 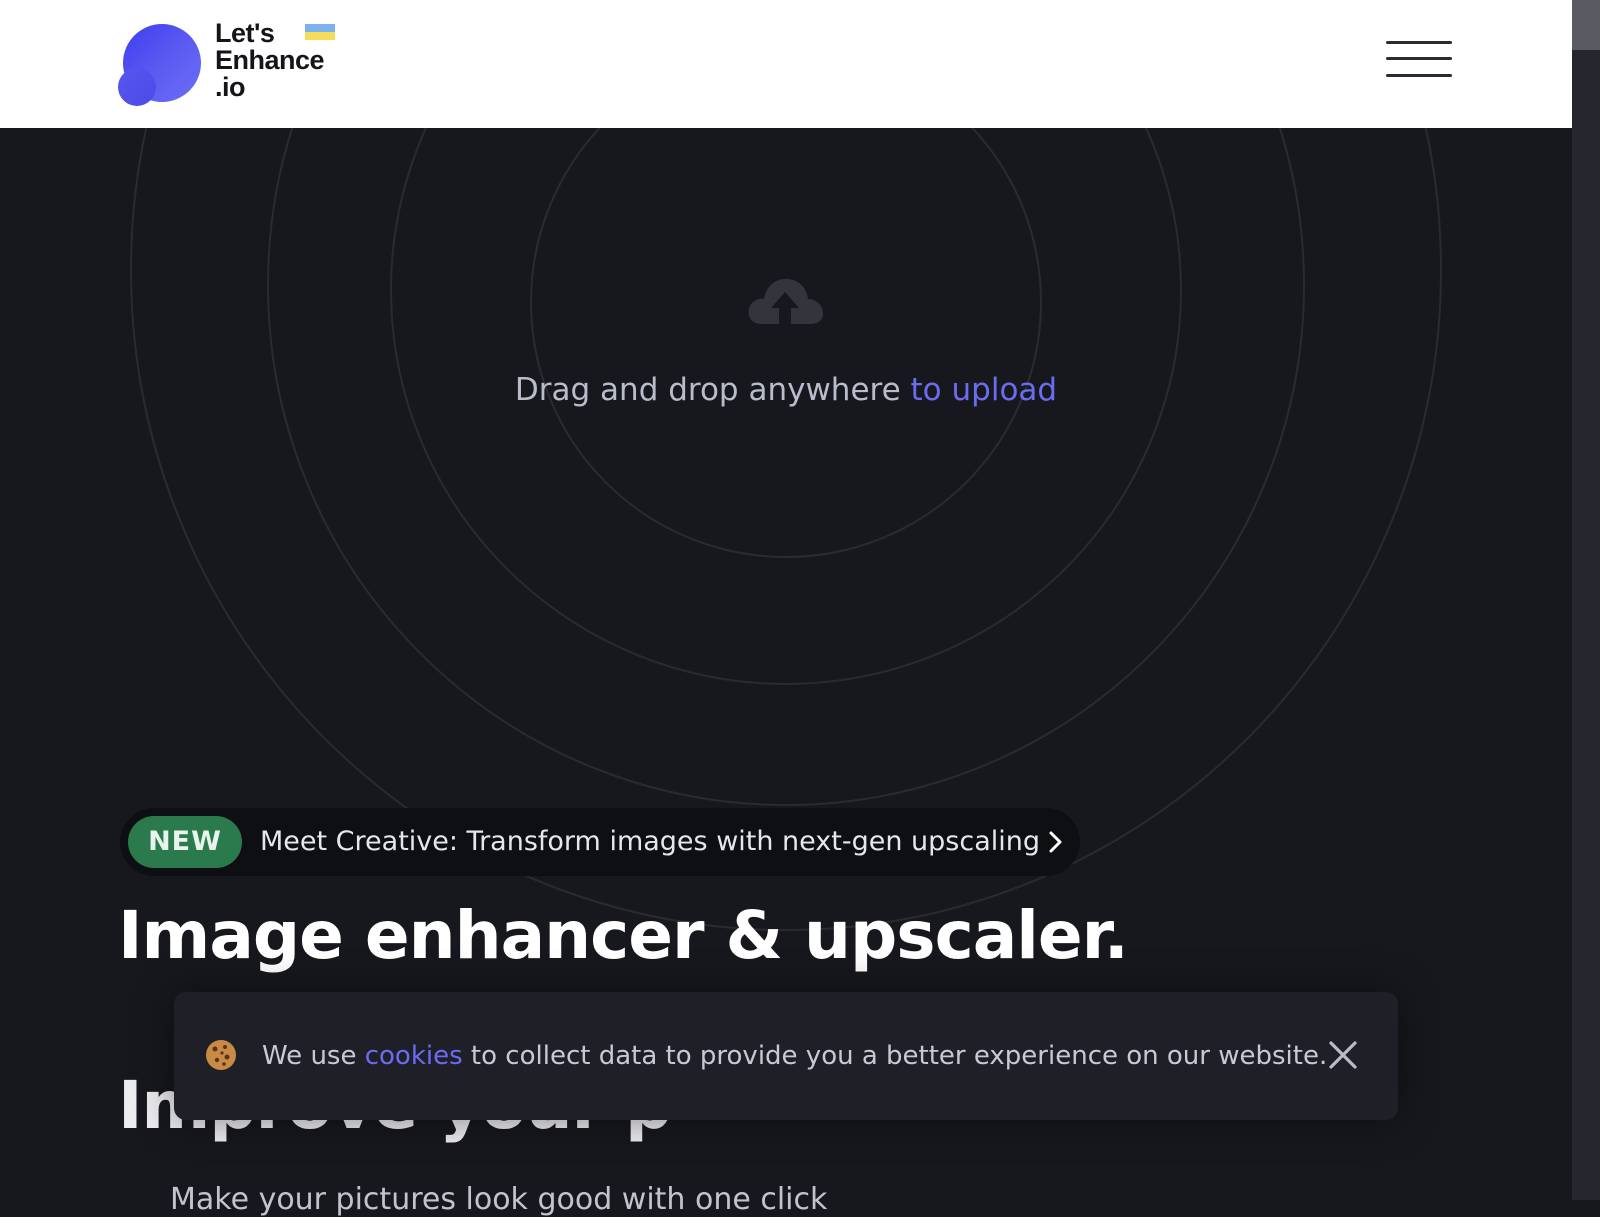 What do you see at coordinates (270, 60) in the screenshot?
I see `logo-line-2: Enhance` at bounding box center [270, 60].